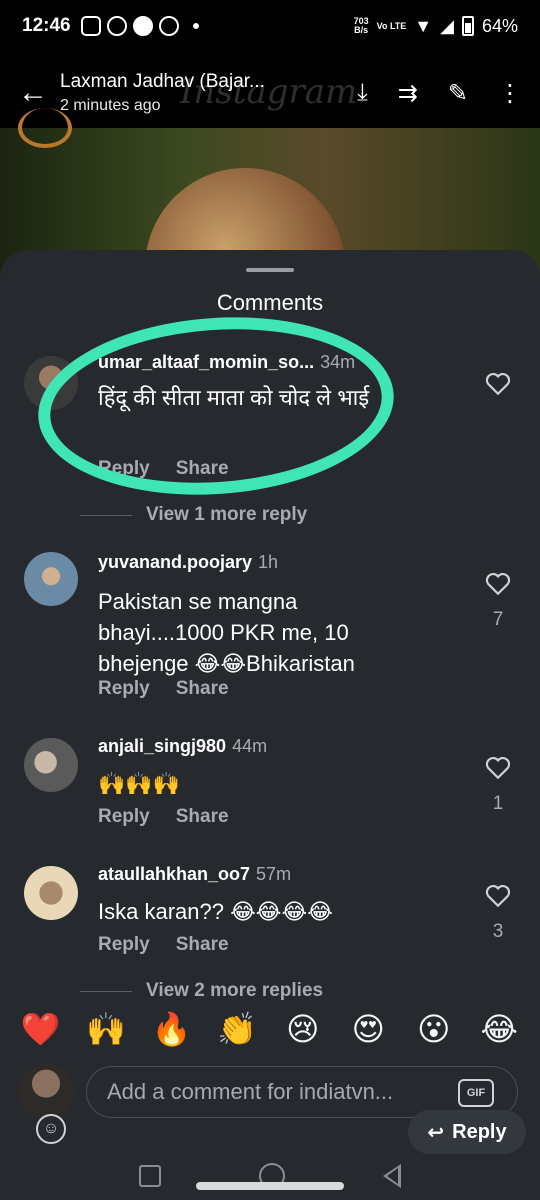  What do you see at coordinates (270, 302) in the screenshot?
I see `sheet-title: Comments` at bounding box center [270, 302].